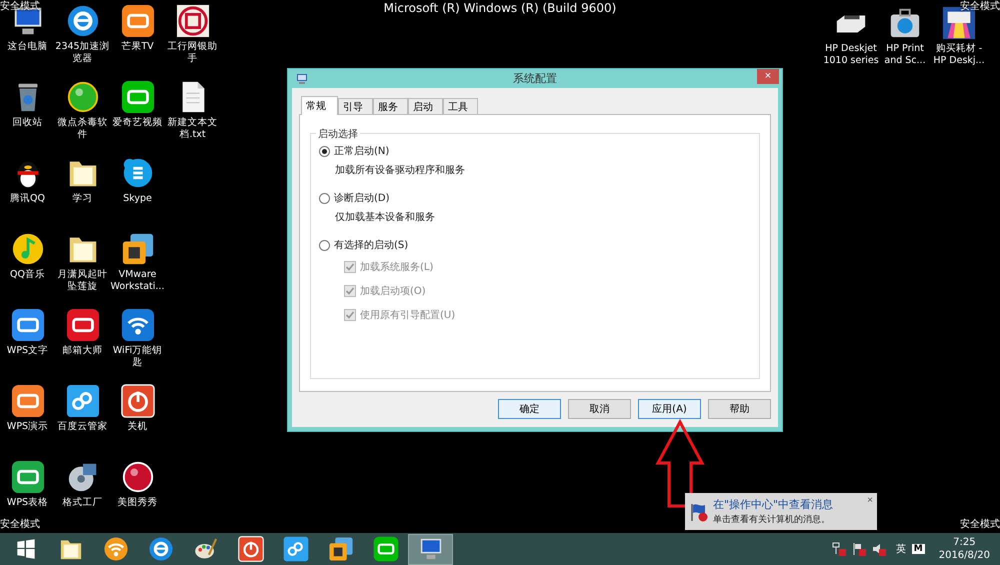  Describe the element at coordinates (918, 549) in the screenshot. I see `input-method-indicator: M` at that location.